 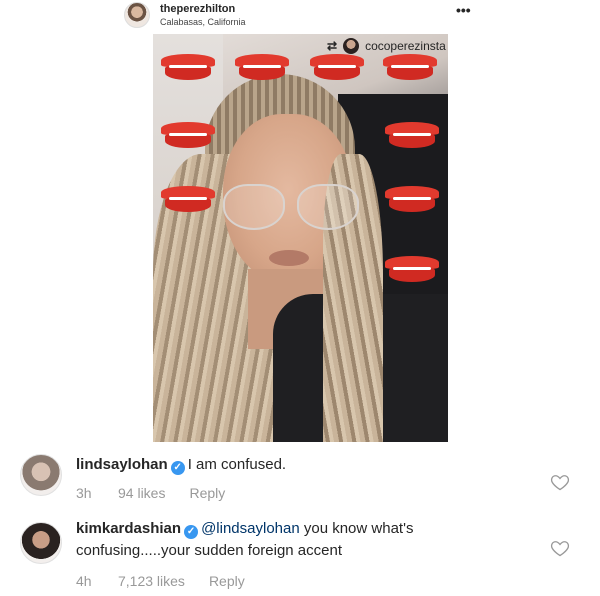 I want to click on poster-username: theperezhilton, so click(x=197, y=9).